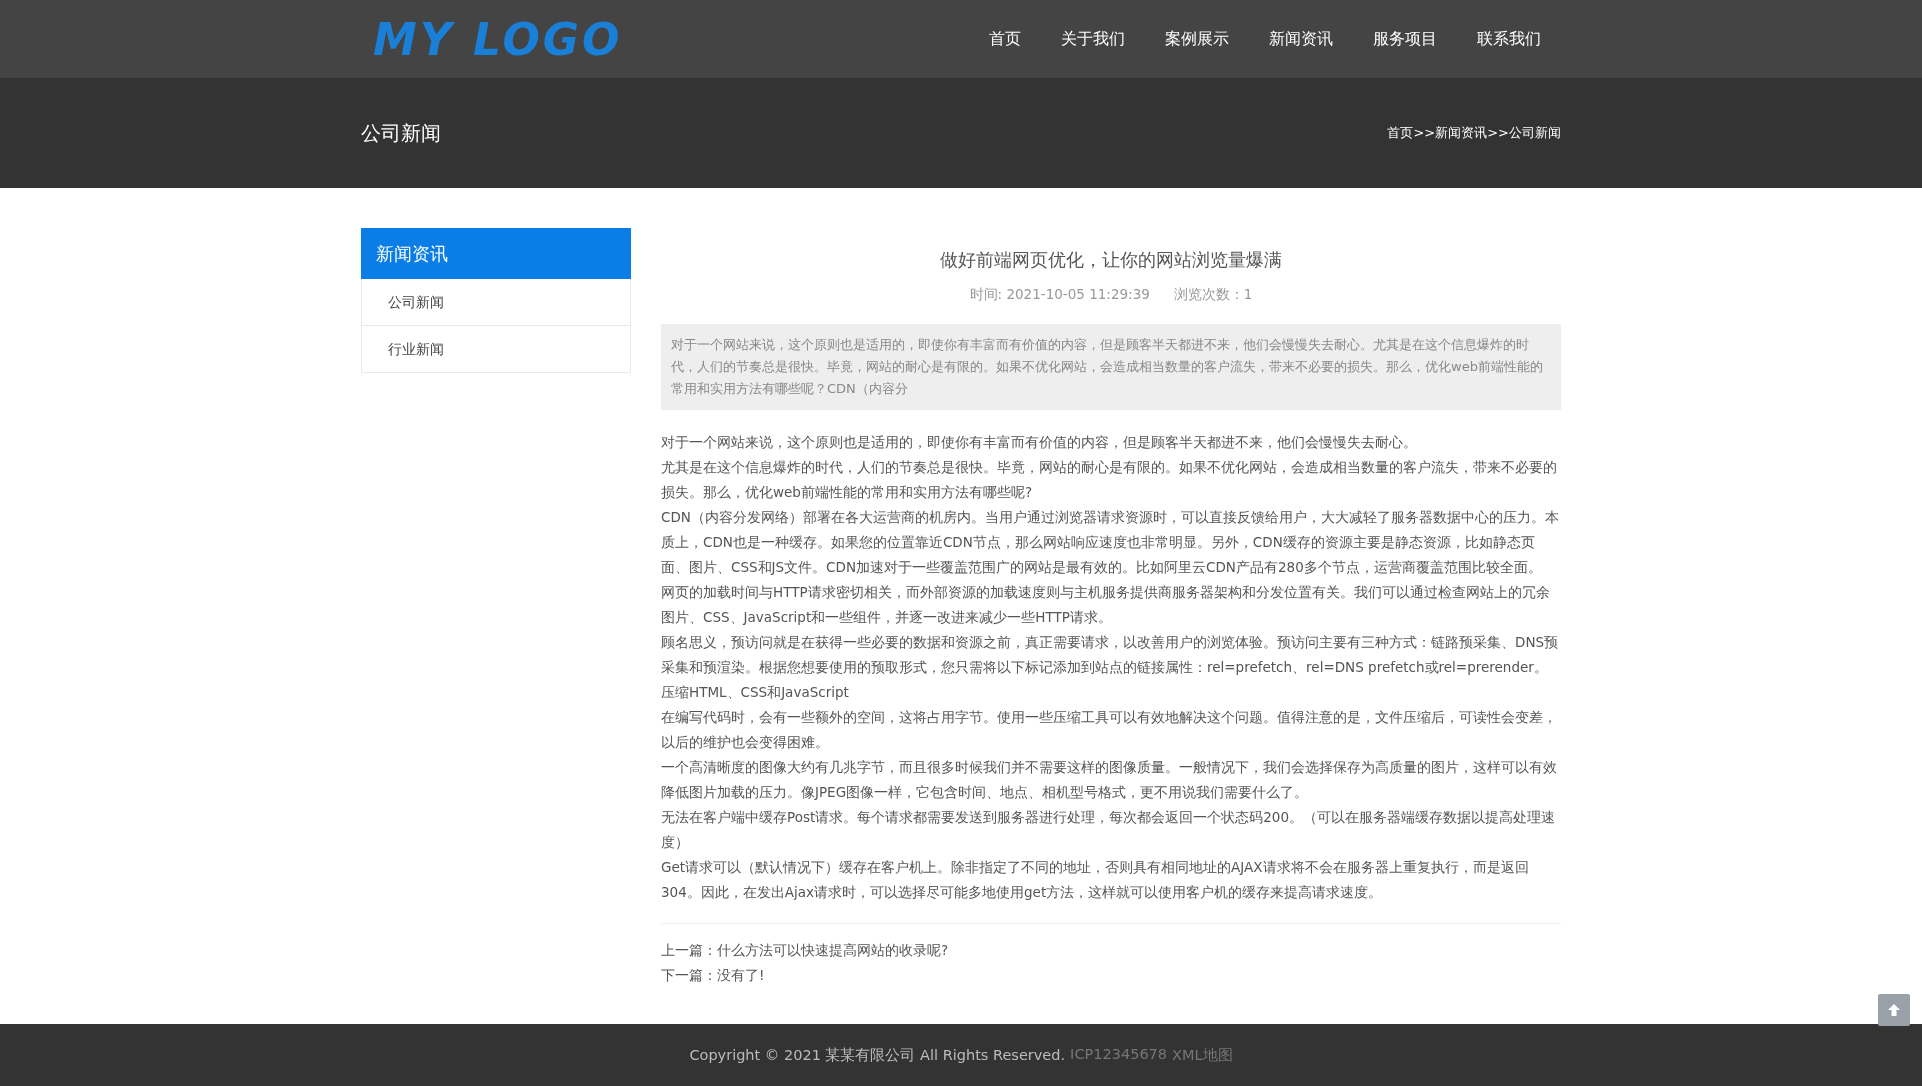 The width and height of the screenshot is (1922, 1086). I want to click on page-title: 公司新闻, so click(401, 133).